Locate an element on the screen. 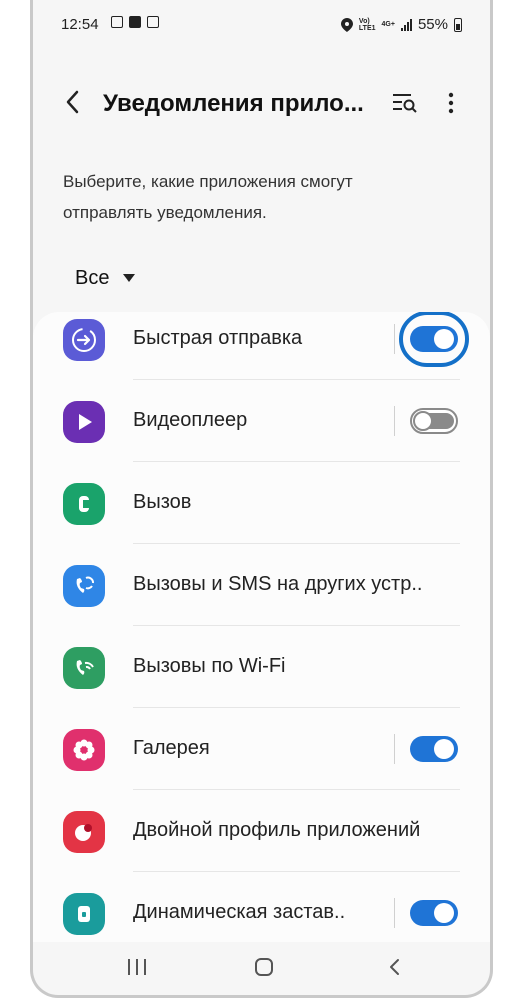 Image resolution: width=525 pixels, height=1000 pixels. more-vertical-icon is located at coordinates (451, 103).